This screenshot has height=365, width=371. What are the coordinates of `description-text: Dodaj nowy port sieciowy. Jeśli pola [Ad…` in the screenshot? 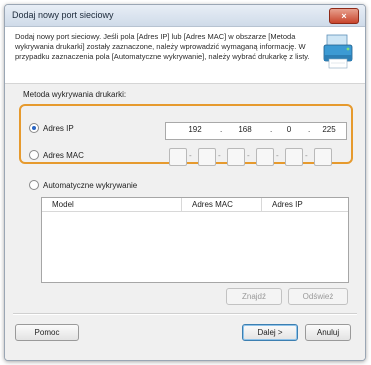 It's located at (162, 46).